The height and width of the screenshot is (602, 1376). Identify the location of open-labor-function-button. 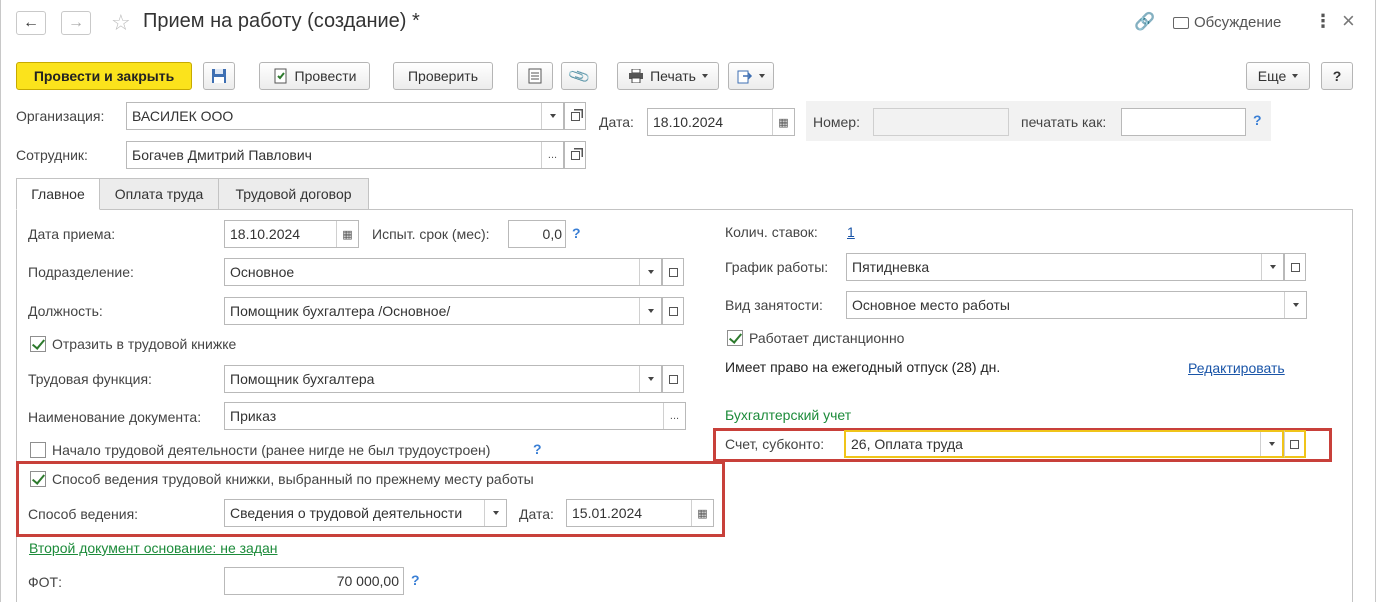
(673, 379).